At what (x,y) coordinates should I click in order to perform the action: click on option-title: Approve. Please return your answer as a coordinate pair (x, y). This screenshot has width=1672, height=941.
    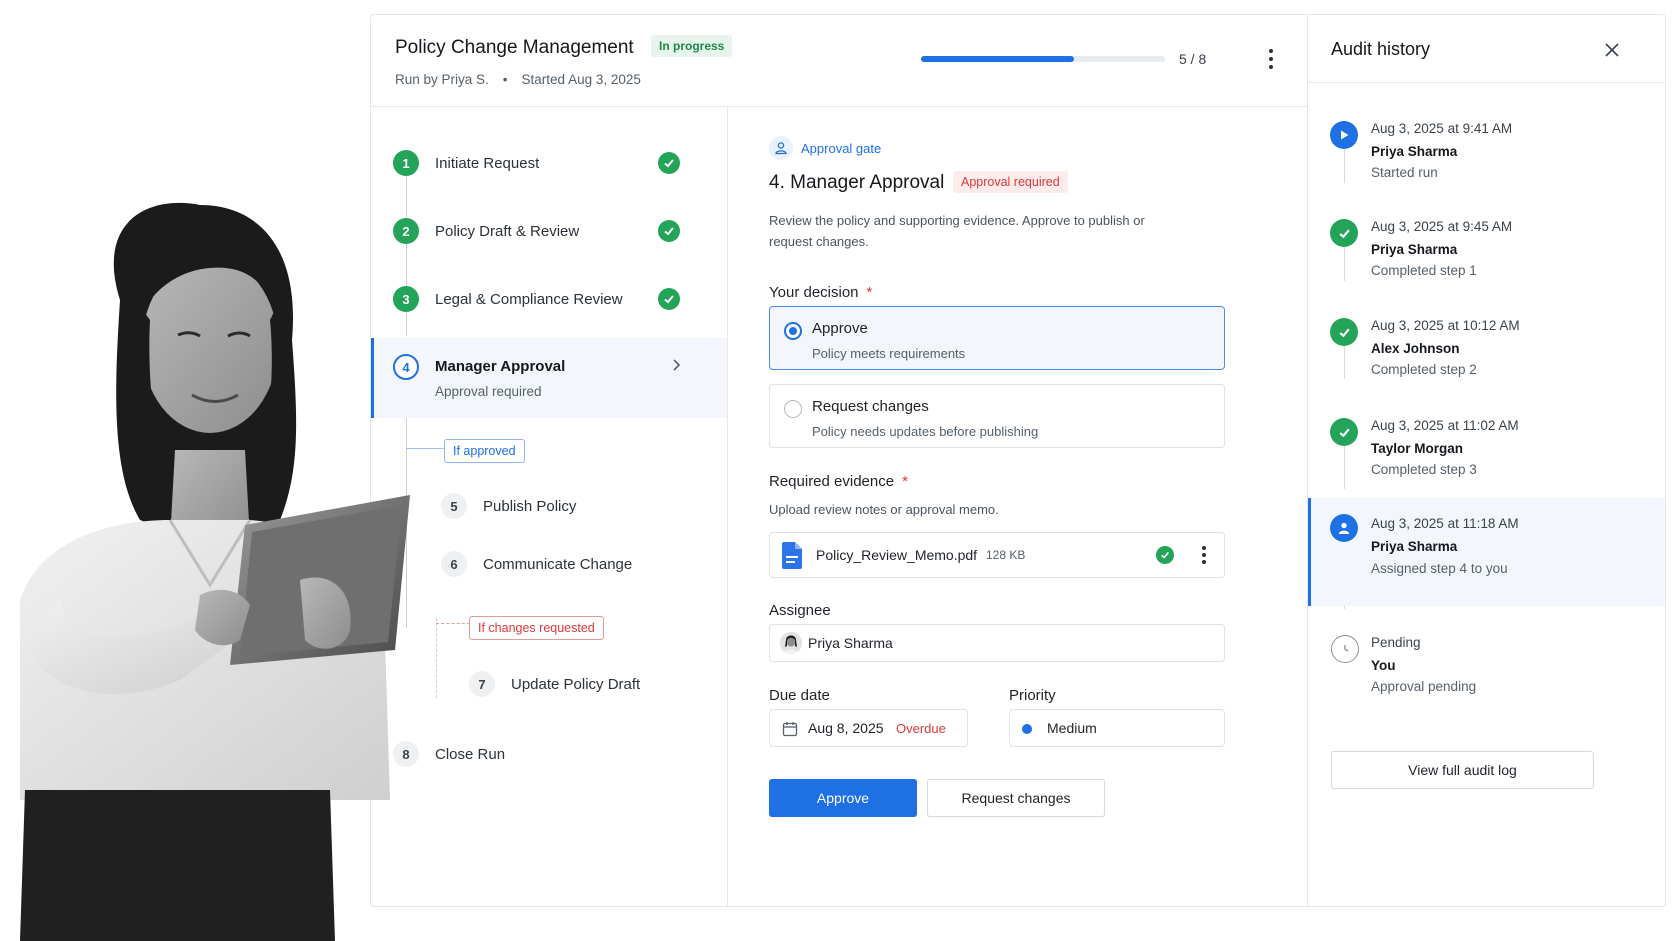
    Looking at the image, I should click on (840, 328).